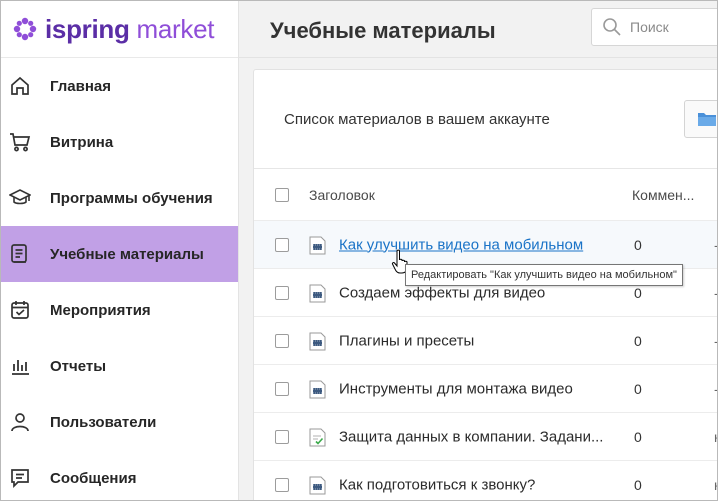 The width and height of the screenshot is (718, 501). Describe the element at coordinates (417, 119) in the screenshot. I see `card-subtitle: Список материалов в вашем аккаунте` at that location.